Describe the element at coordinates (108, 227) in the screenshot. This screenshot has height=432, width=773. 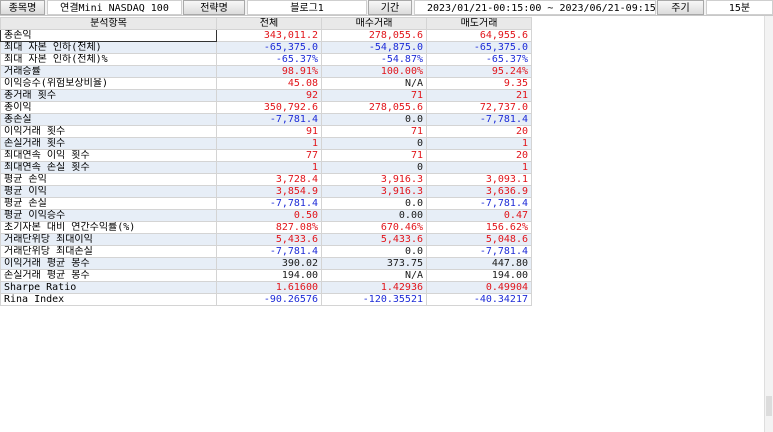
I see `row-label: 초기자본 대비 연간수익률(%)` at that location.